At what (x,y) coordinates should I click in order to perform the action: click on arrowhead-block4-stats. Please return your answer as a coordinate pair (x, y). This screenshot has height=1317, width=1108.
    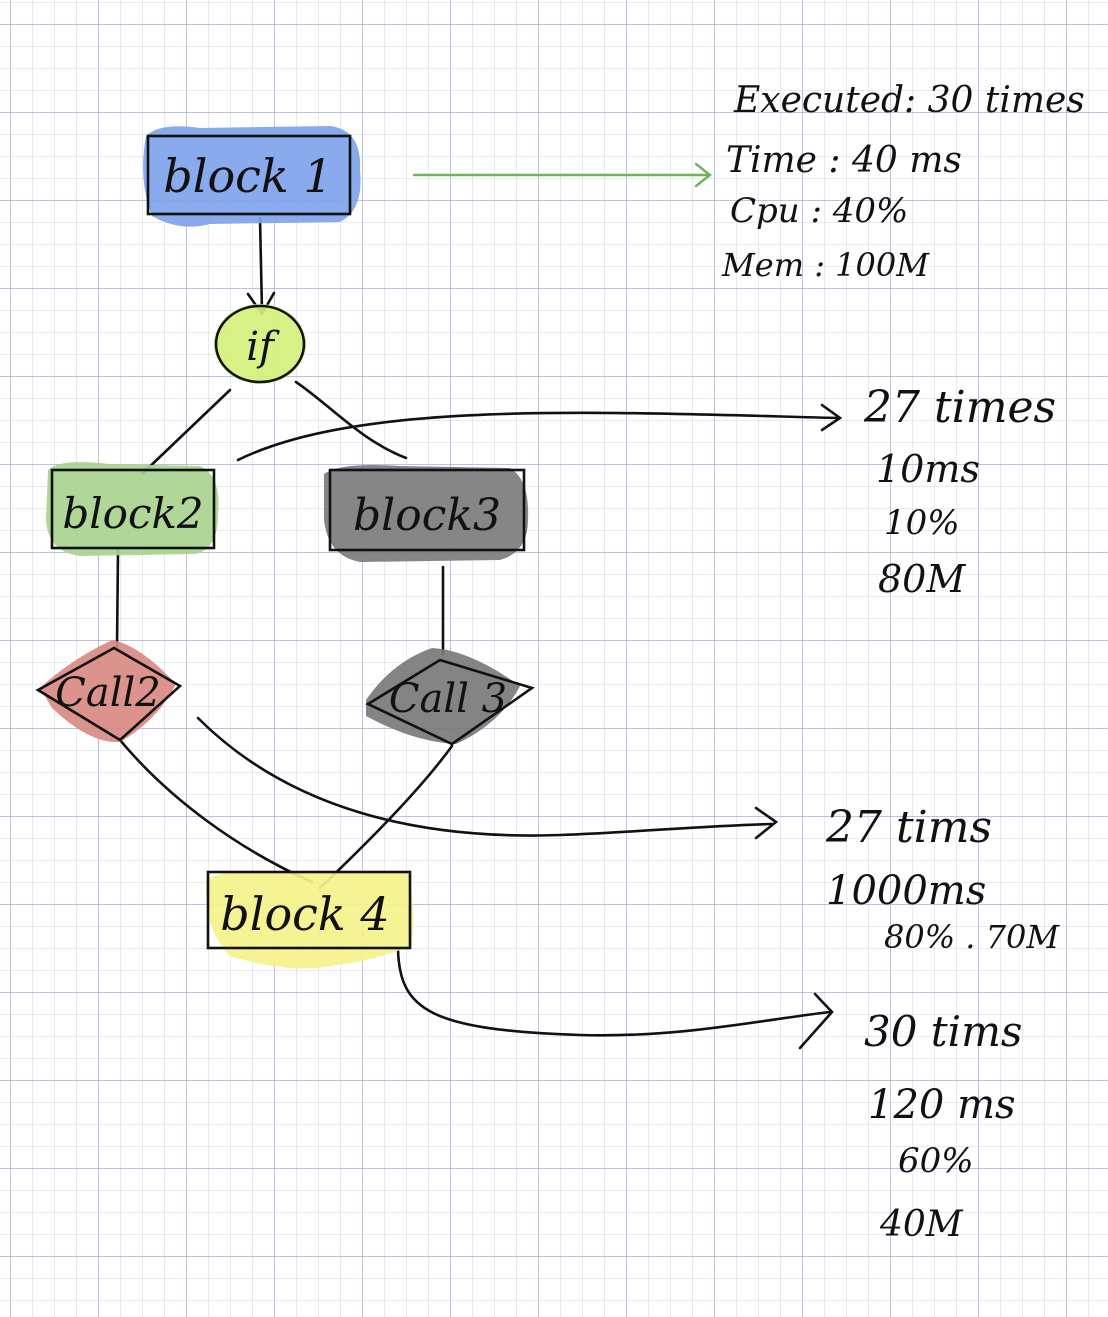
    Looking at the image, I should click on (816, 1021).